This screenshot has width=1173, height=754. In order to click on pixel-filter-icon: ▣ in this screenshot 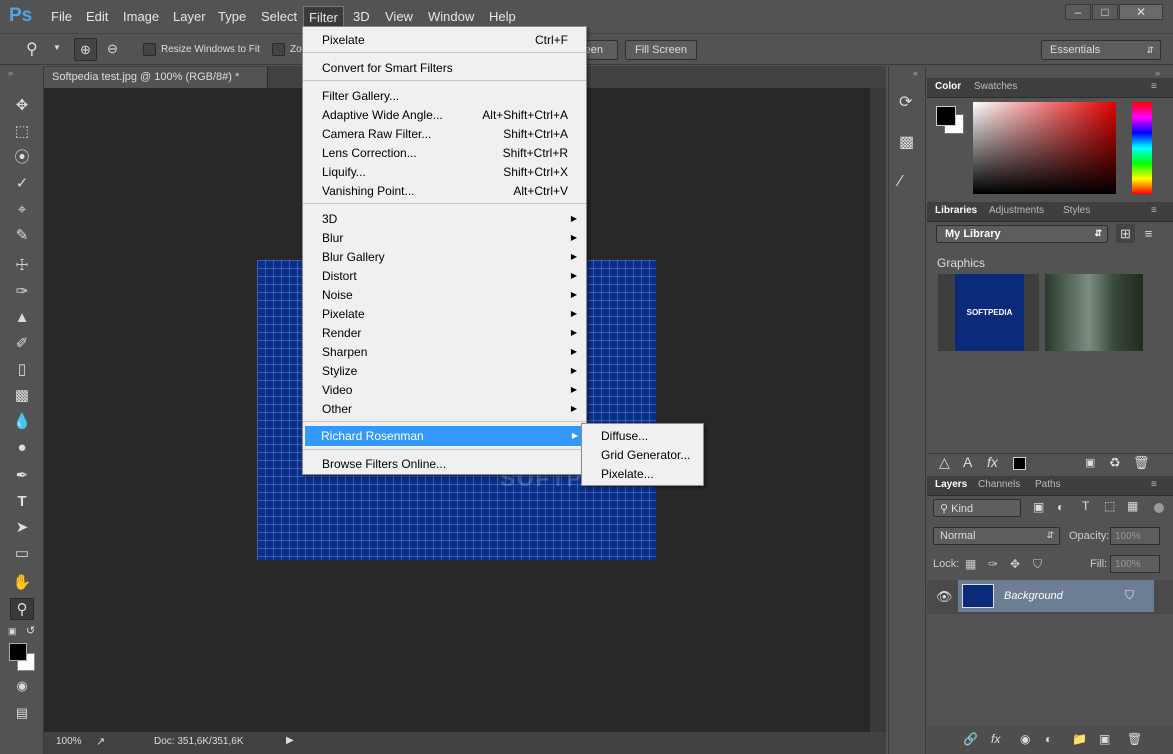, I will do `click(1038, 507)`.